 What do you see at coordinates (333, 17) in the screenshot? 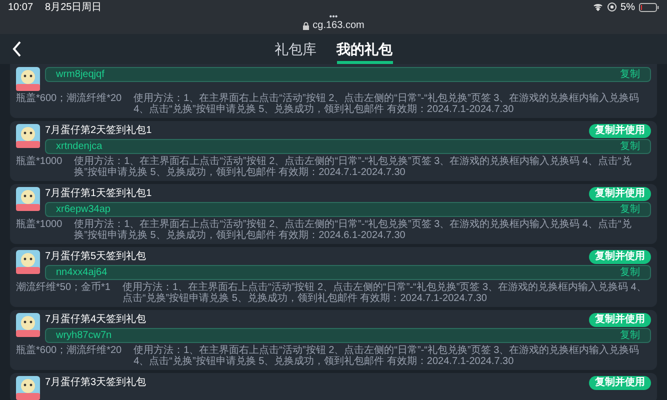
I see `more-dots: •••` at bounding box center [333, 17].